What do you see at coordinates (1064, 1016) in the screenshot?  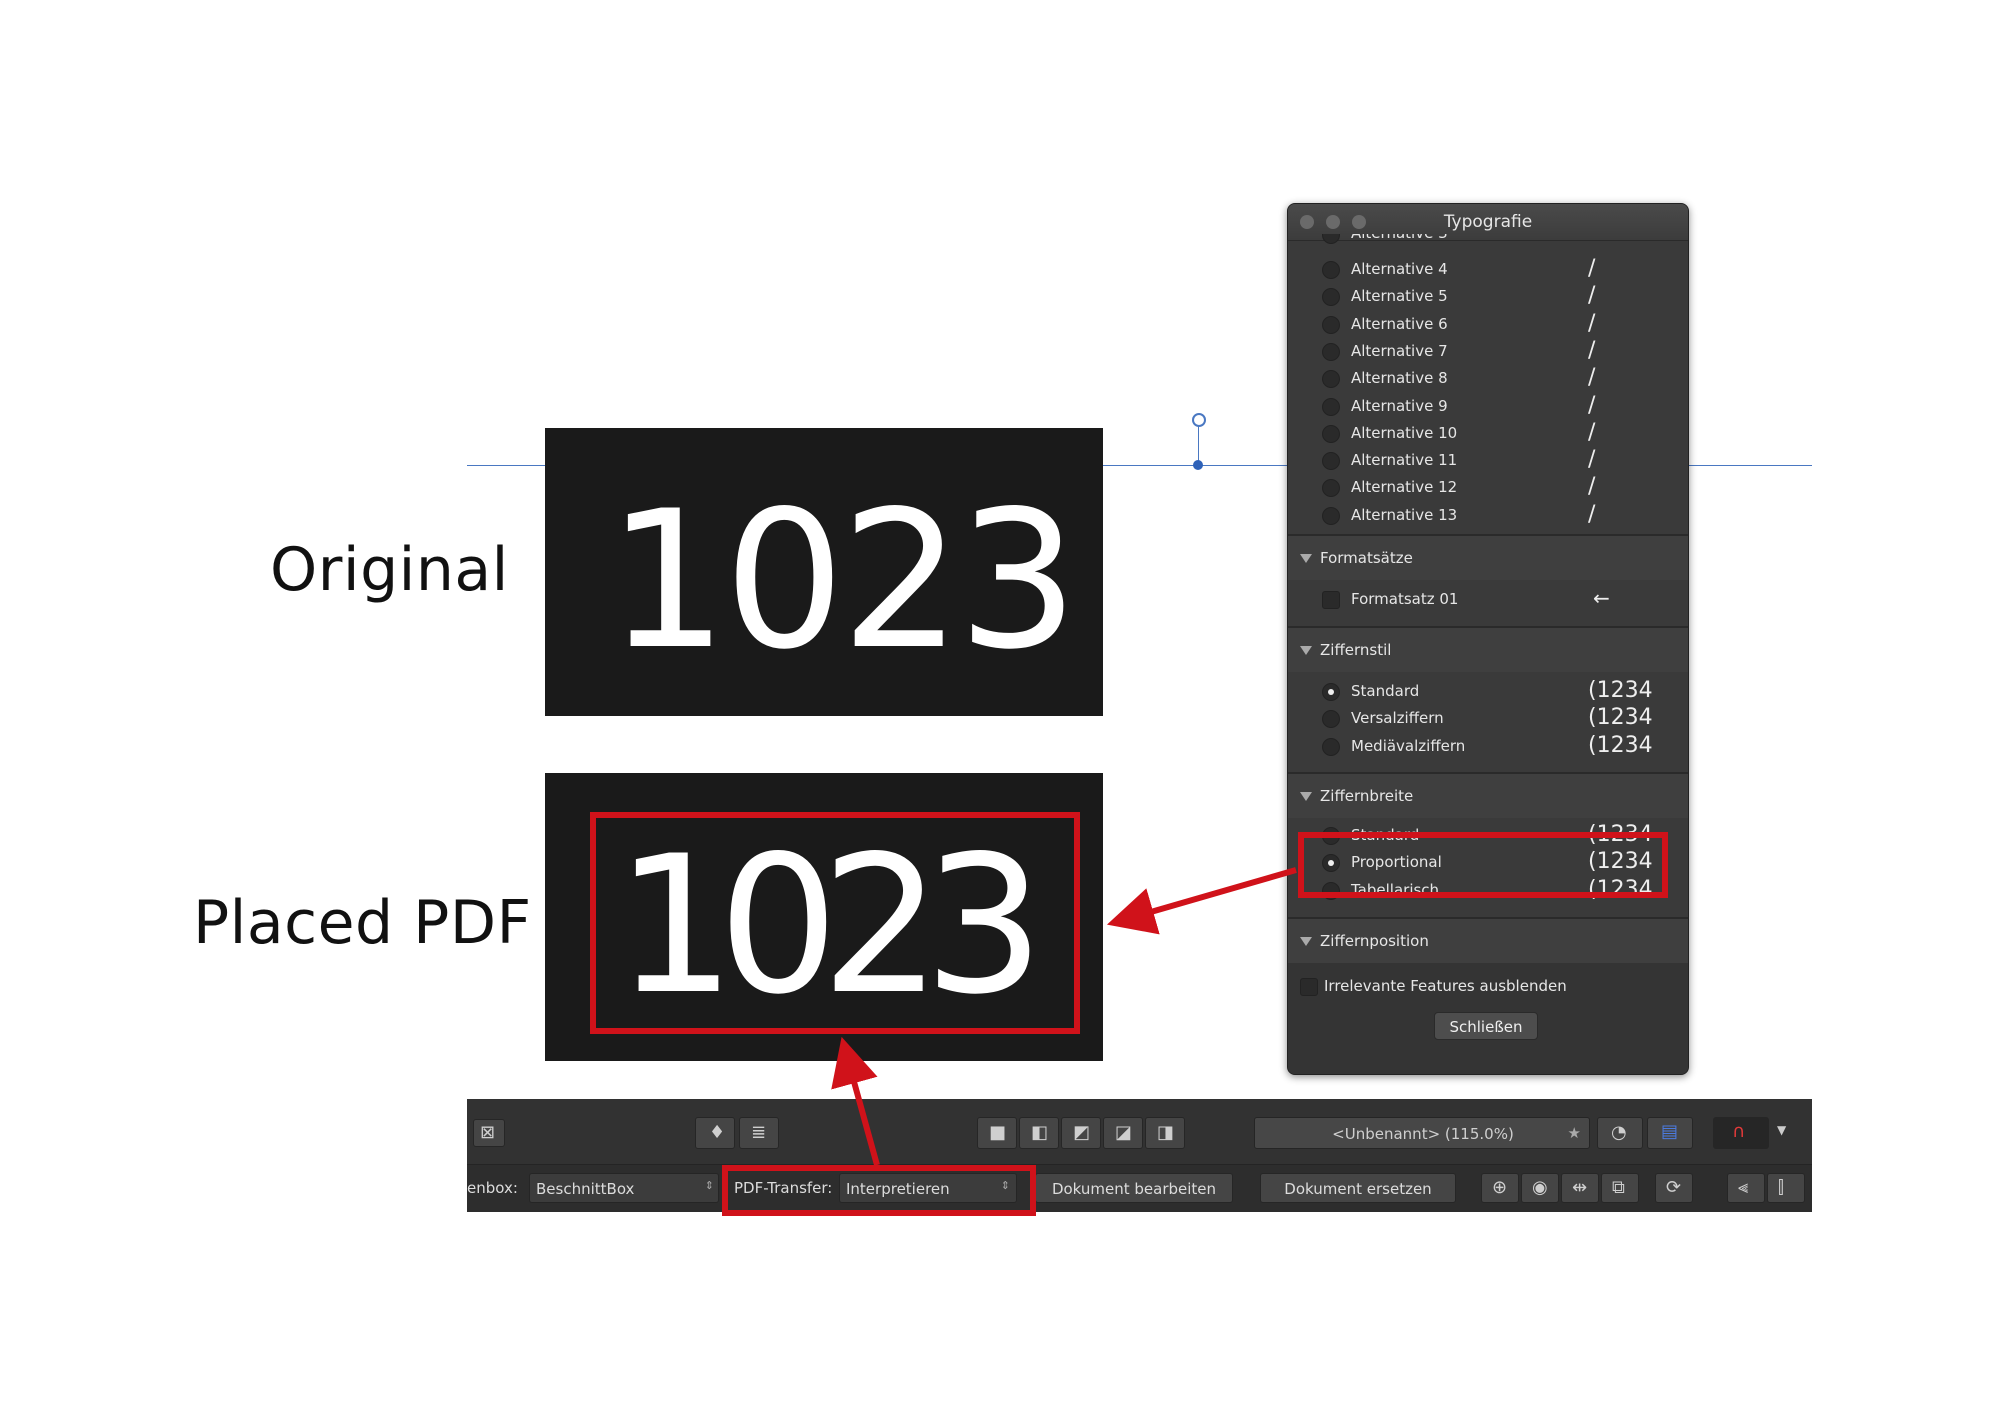 I see `annotation-arrows` at bounding box center [1064, 1016].